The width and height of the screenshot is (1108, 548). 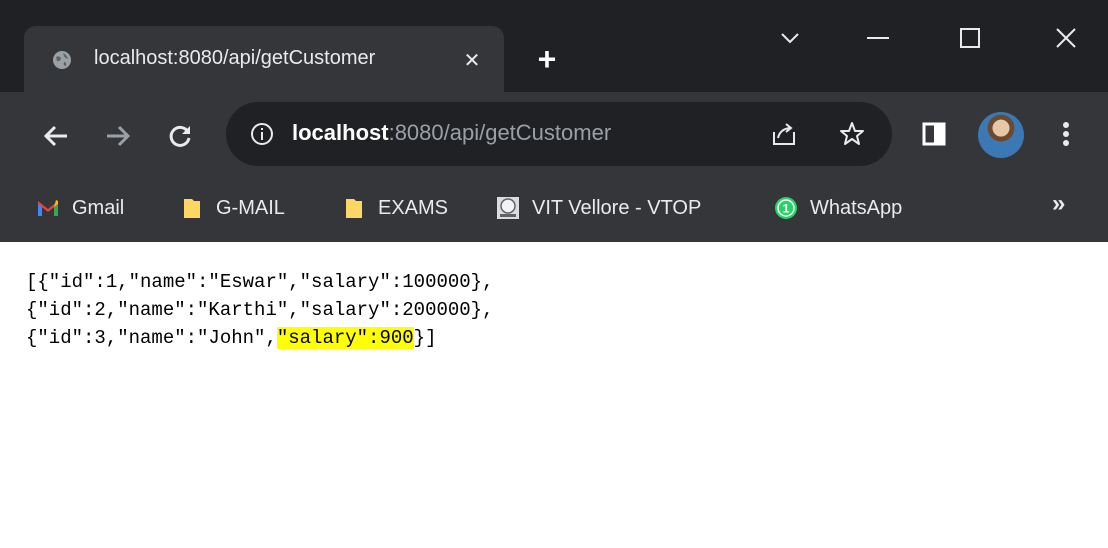 I want to click on bookmark-exams-folder: EXAMS, so click(x=395, y=208).